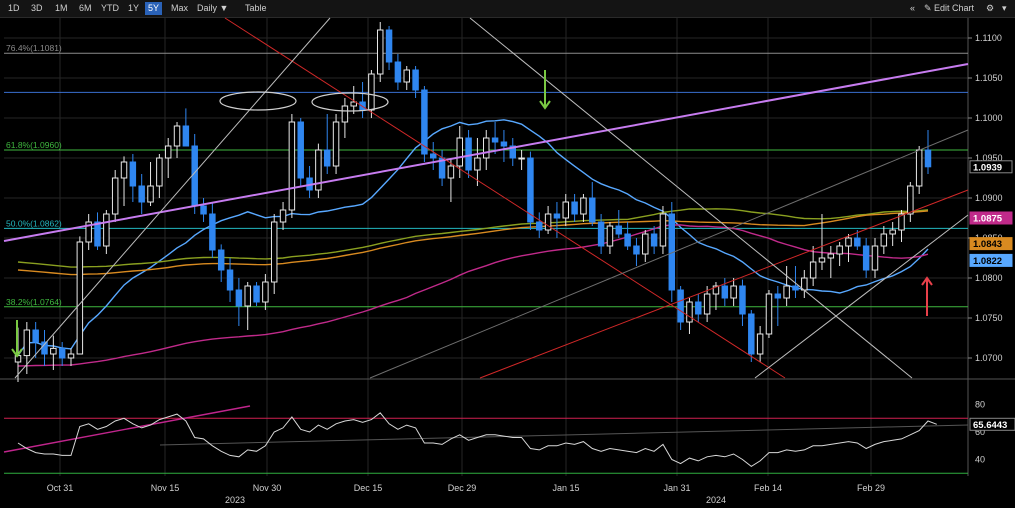 The image size is (1015, 508). What do you see at coordinates (462, 488) in the screenshot?
I see `date-tick-label: Dec 29` at bounding box center [462, 488].